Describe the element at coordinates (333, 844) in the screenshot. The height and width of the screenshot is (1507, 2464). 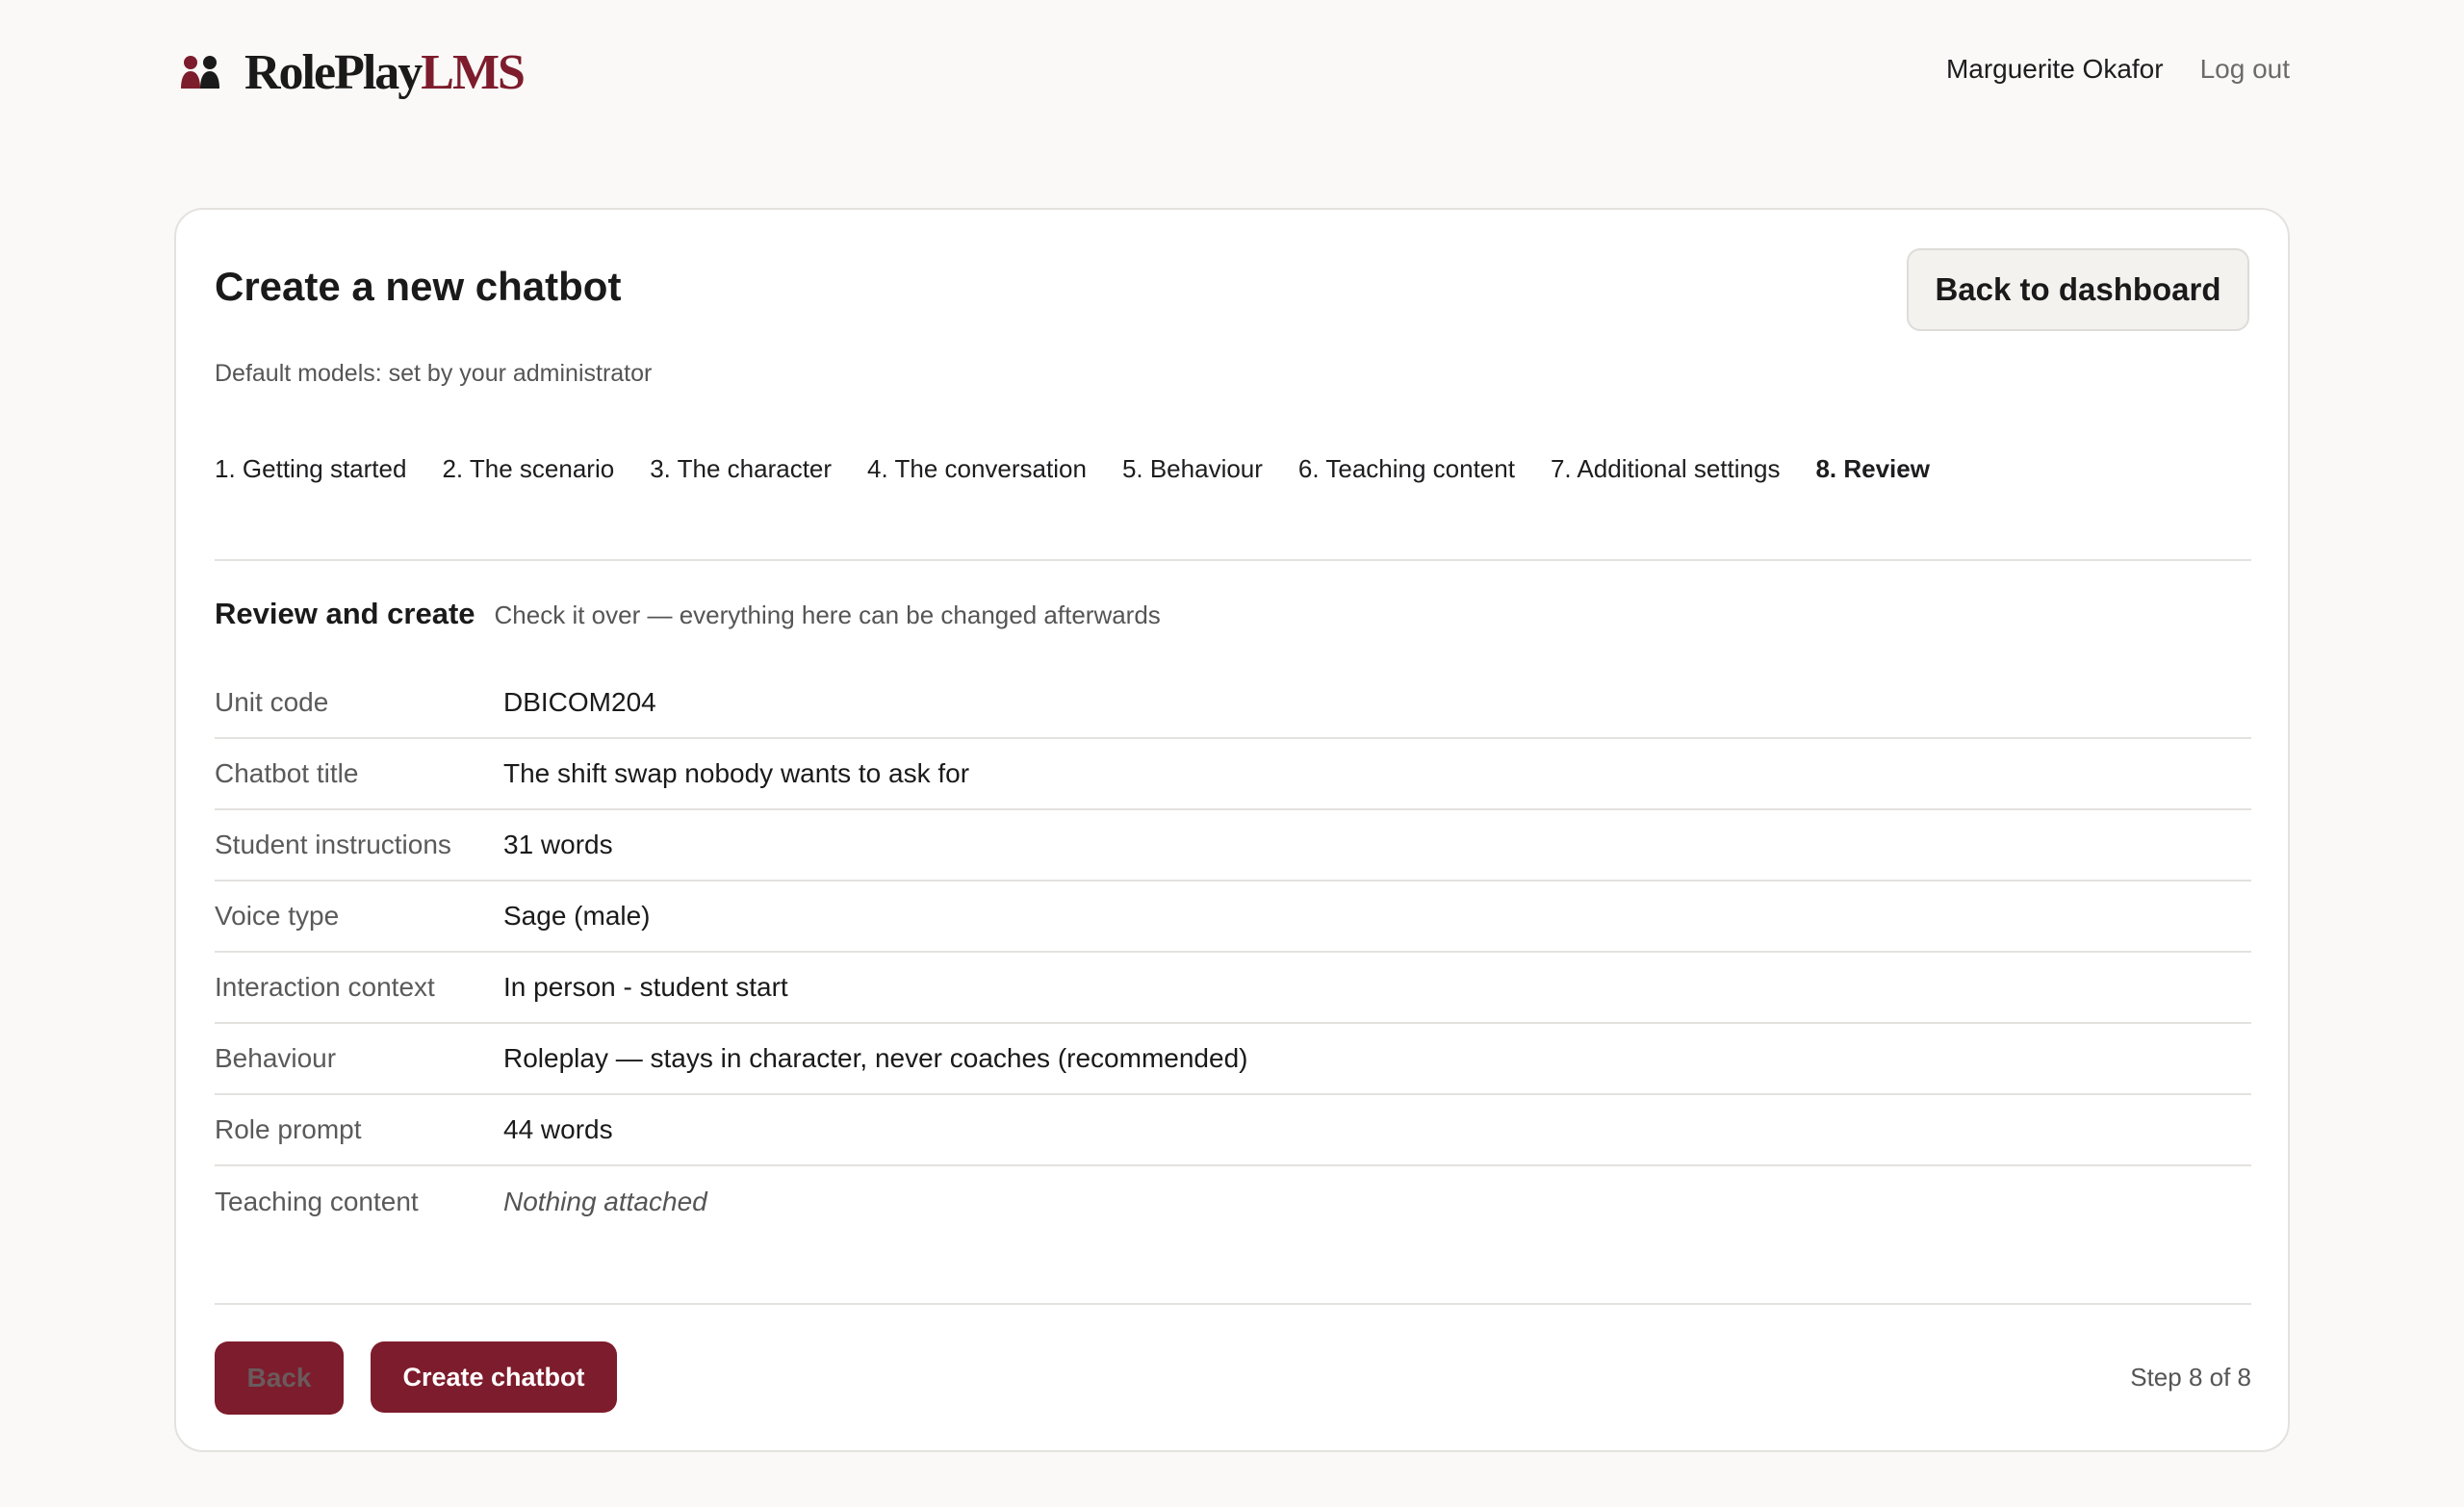
I see `row-label: Student instructions` at that location.